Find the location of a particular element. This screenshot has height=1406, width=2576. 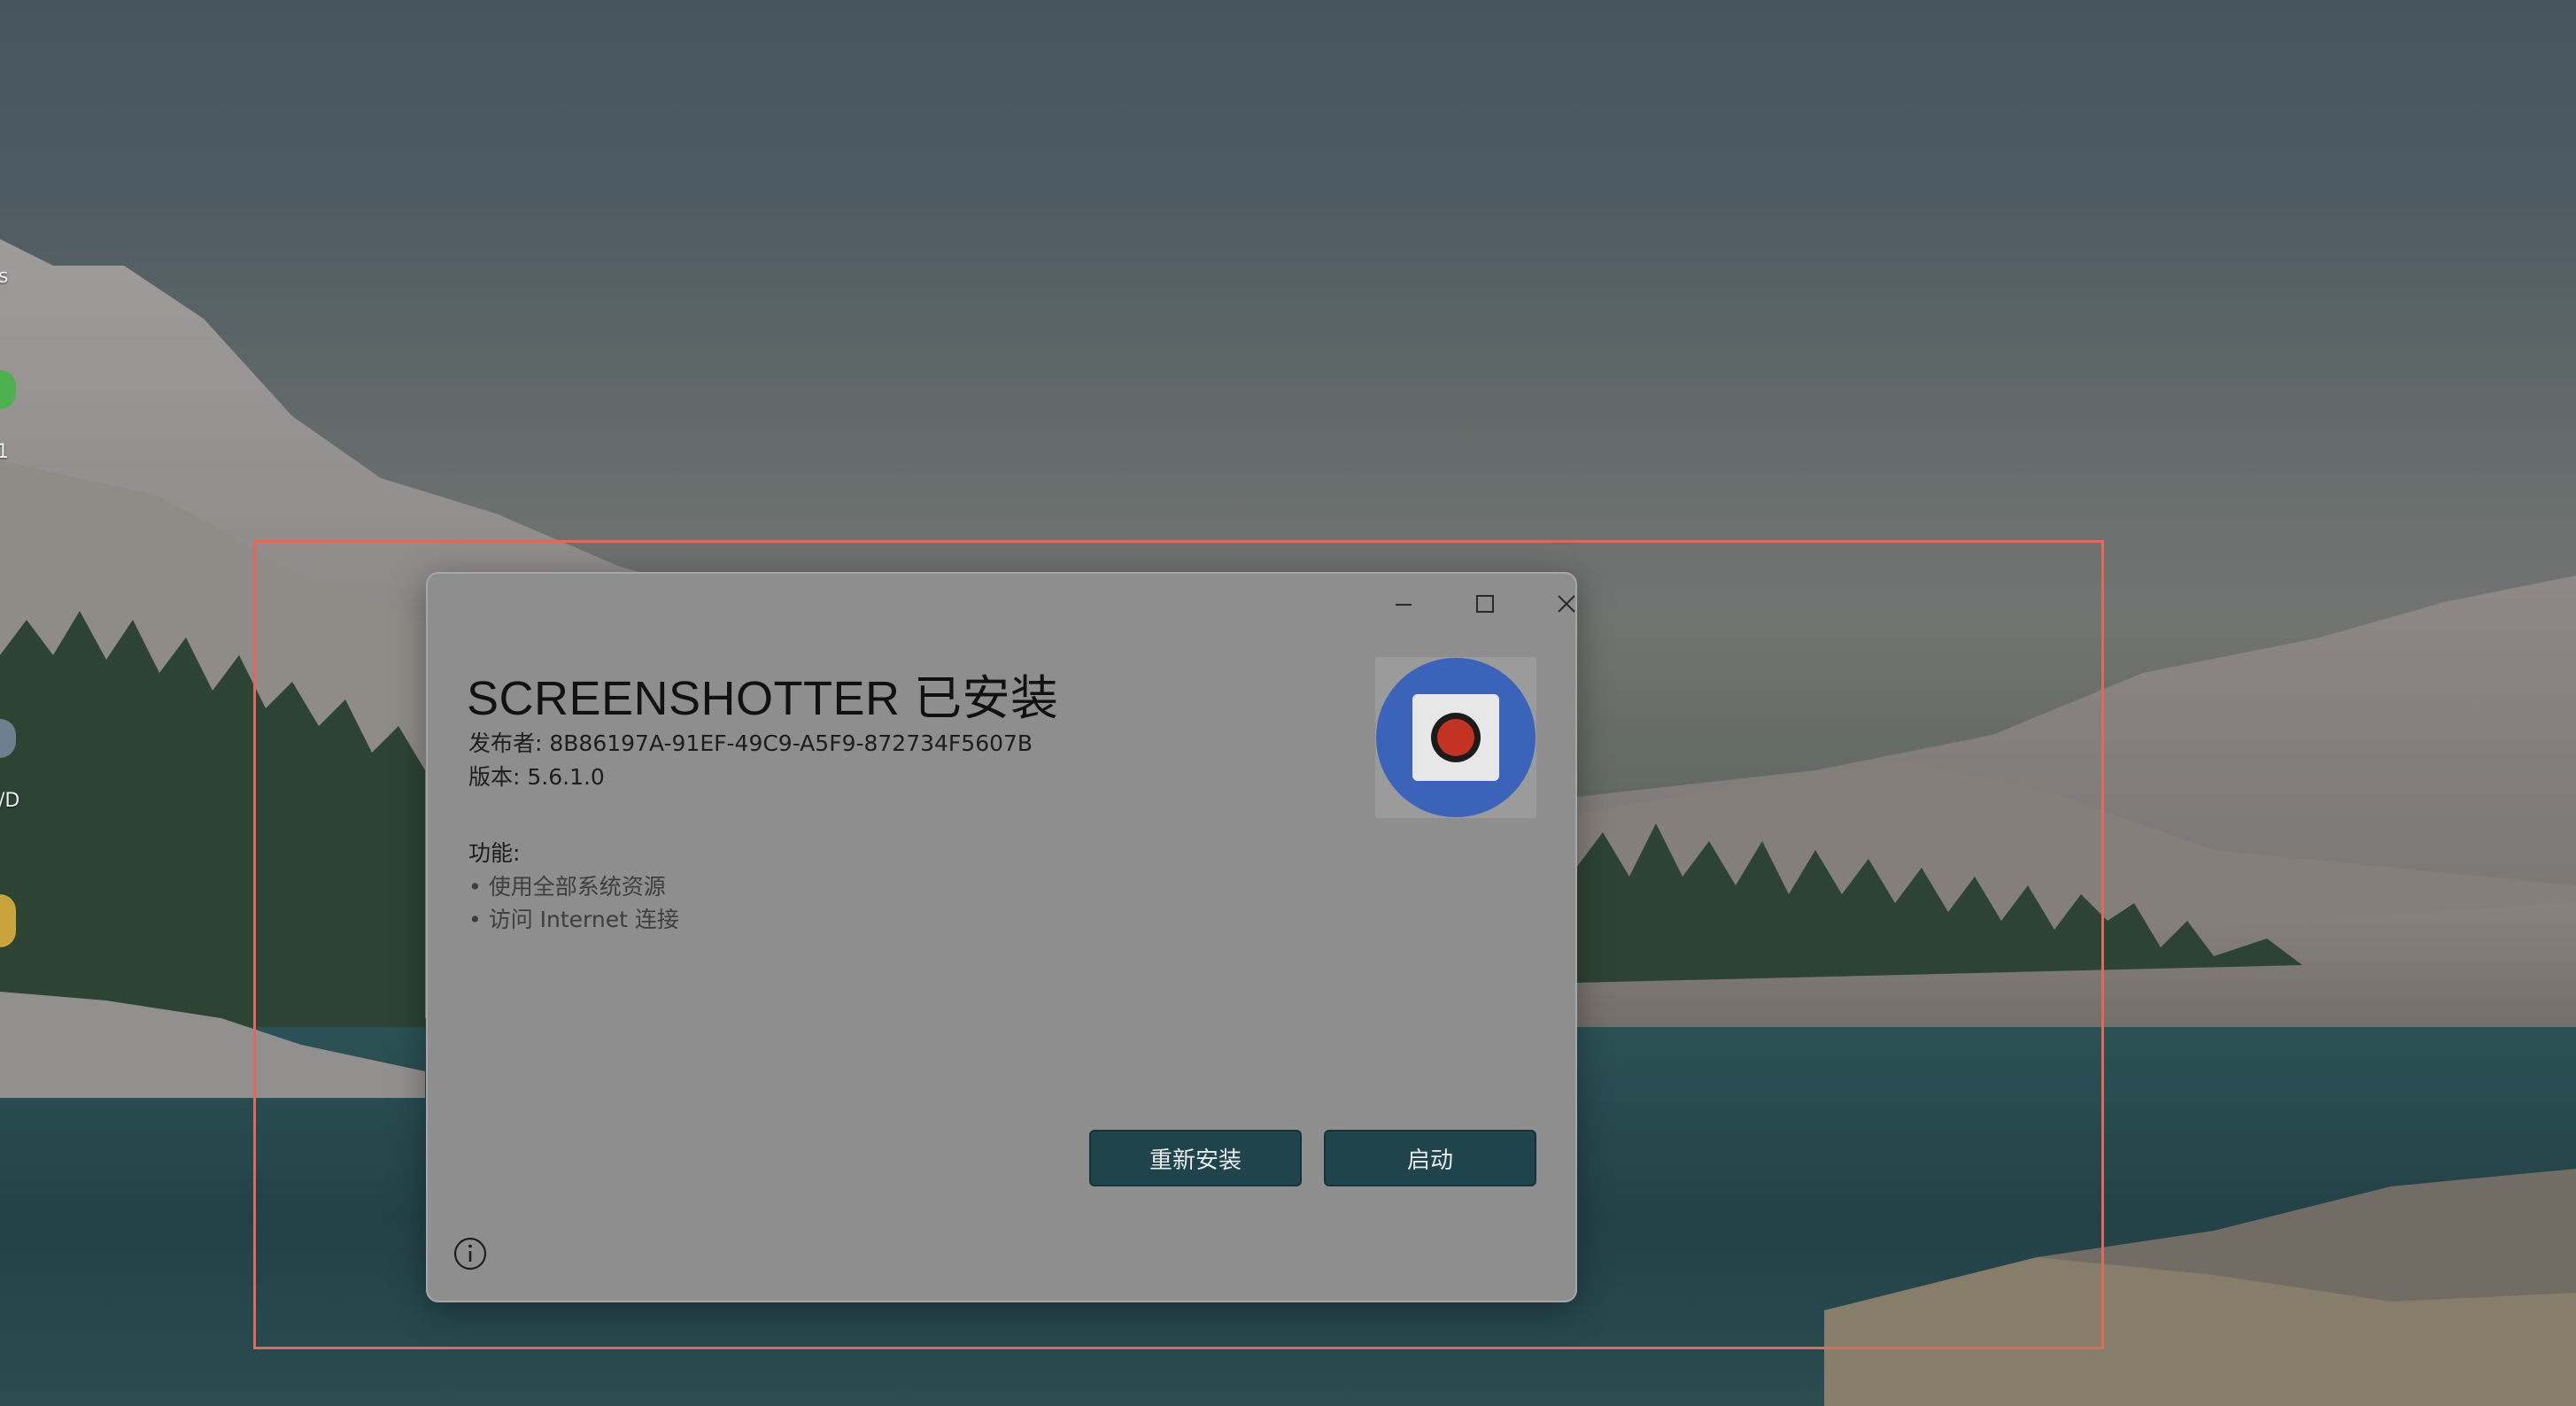

close-icon is located at coordinates (1566, 604).